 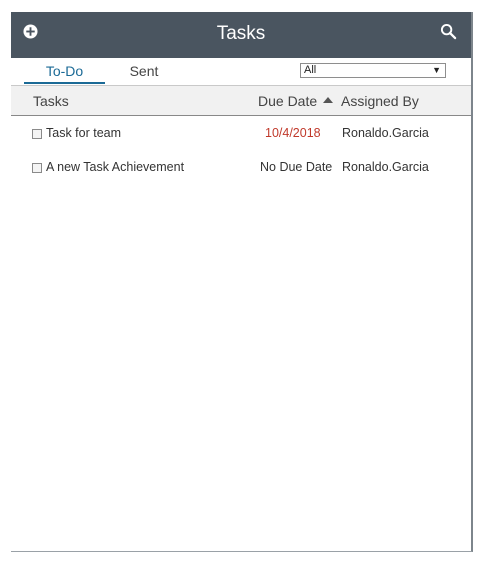 I want to click on header-bar: Tasks, so click(x=241, y=35).